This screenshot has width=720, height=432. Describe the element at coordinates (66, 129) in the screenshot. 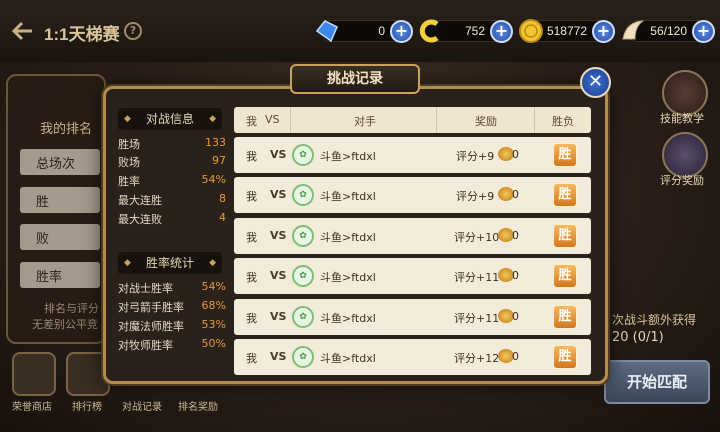

I see `my-rank-label: 我的排名` at that location.